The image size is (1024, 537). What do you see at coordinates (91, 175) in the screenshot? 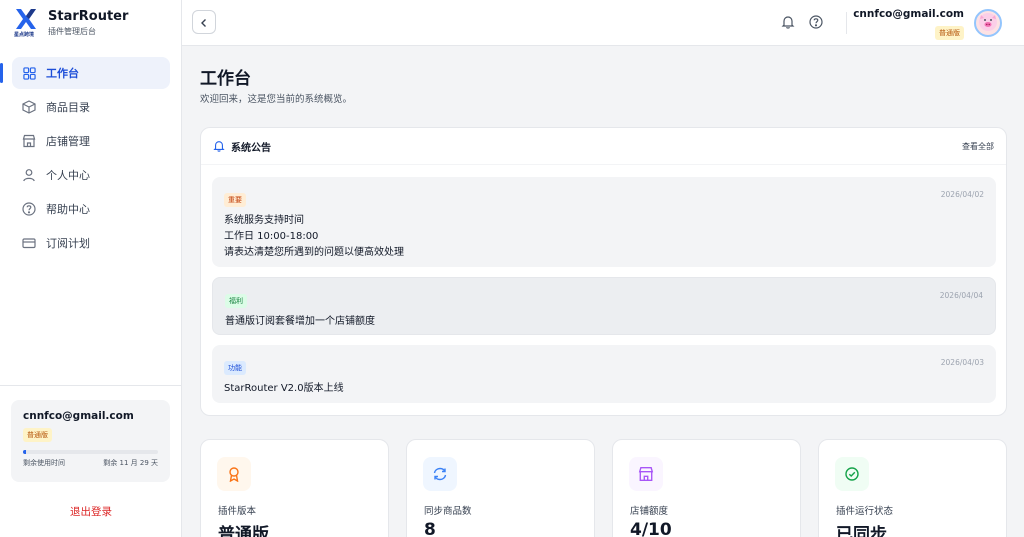
I see `sidebar-item-profile: 个人中心` at bounding box center [91, 175].